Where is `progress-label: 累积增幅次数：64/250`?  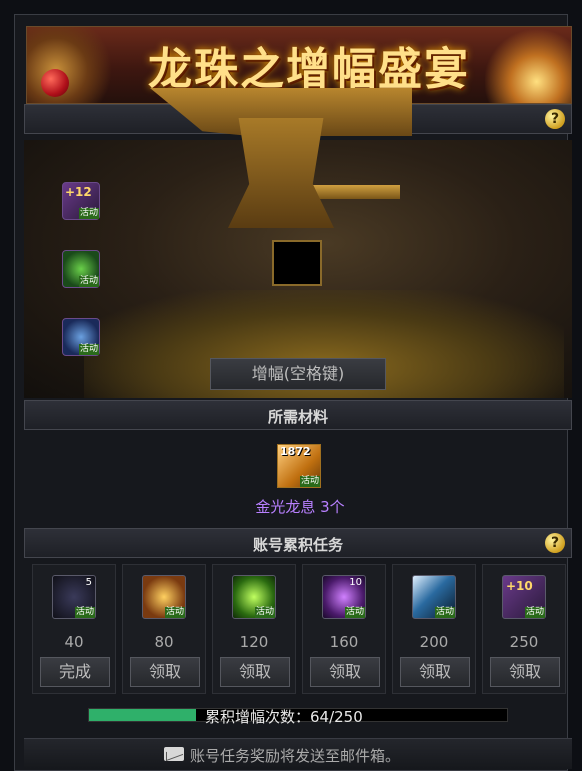 progress-label: 累积增幅次数：64/250 is located at coordinates (284, 717).